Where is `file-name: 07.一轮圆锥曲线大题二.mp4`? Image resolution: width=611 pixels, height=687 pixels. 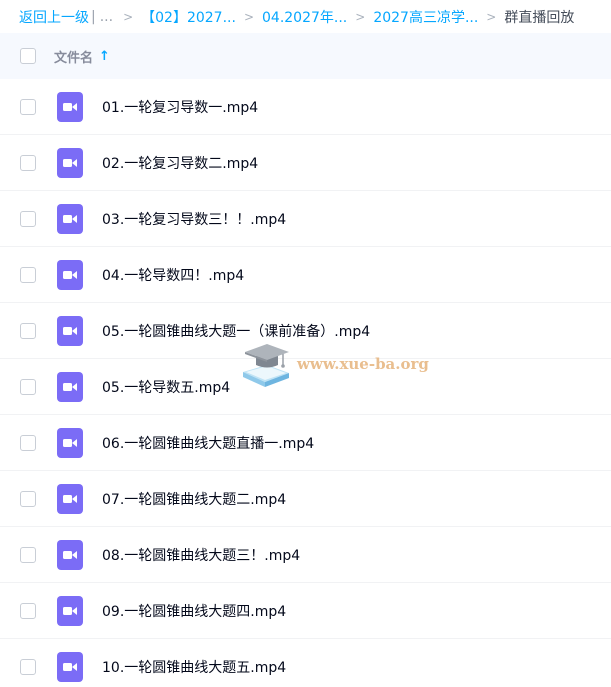 file-name: 07.一轮圆锥曲线大题二.mp4 is located at coordinates (194, 499).